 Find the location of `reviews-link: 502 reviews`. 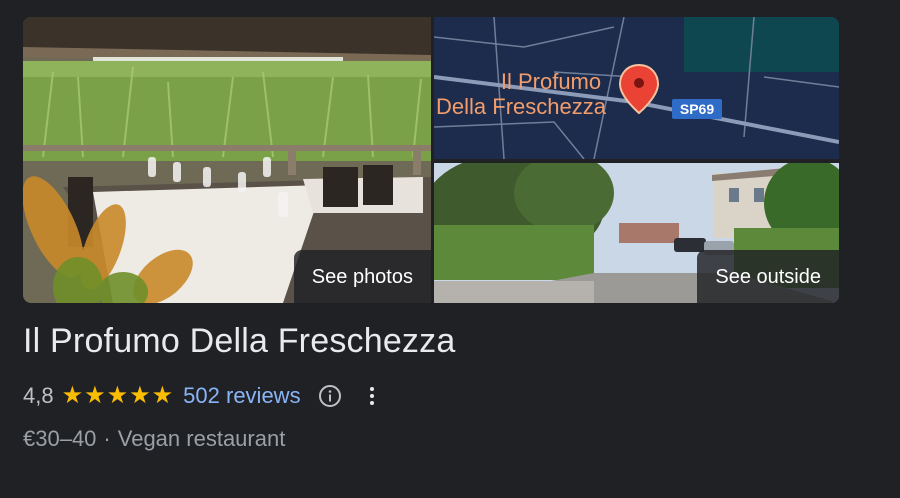

reviews-link: 502 reviews is located at coordinates (241, 396).